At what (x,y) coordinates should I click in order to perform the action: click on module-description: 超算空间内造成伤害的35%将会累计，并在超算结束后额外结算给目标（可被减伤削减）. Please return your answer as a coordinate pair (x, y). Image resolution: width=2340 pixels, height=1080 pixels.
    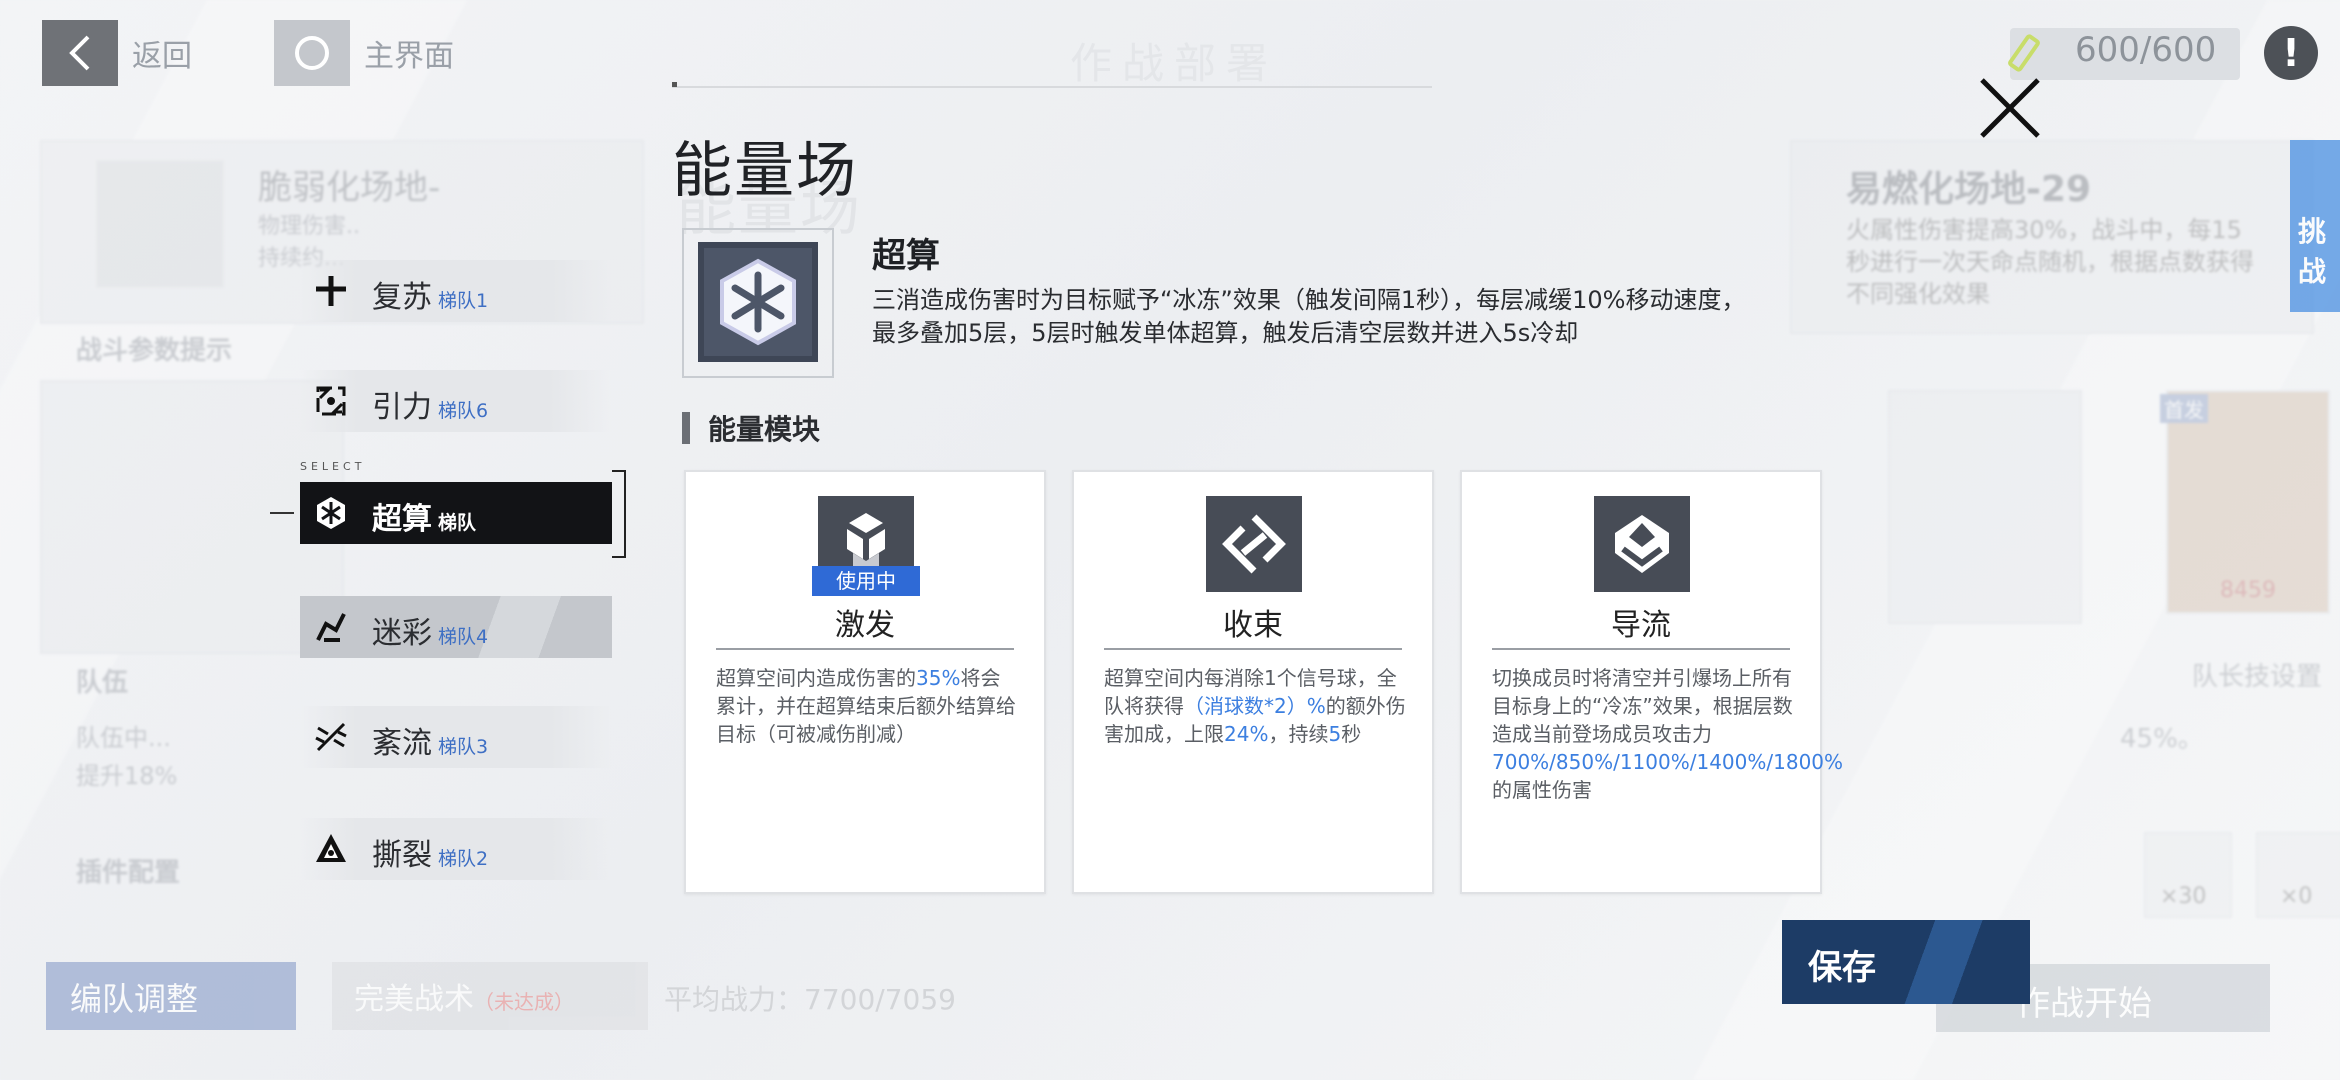
    Looking at the image, I should click on (866, 706).